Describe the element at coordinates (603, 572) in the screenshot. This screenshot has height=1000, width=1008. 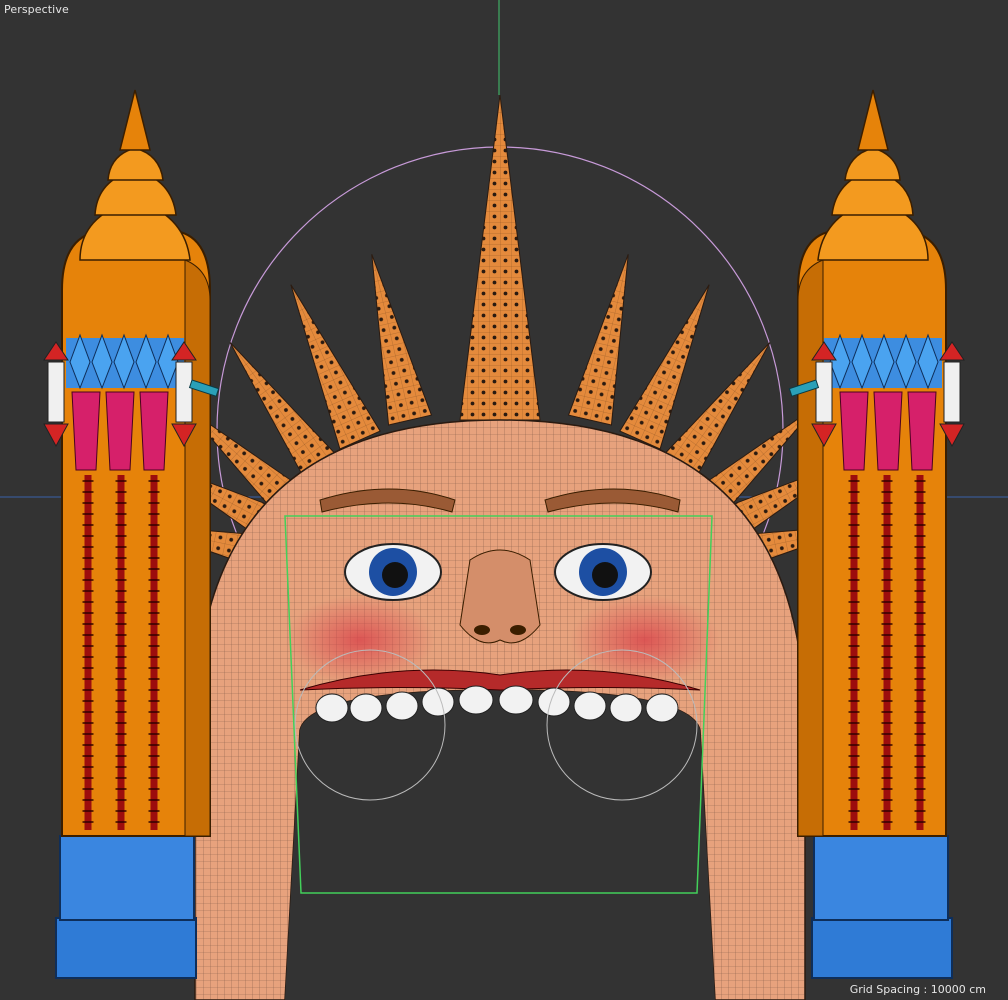
I see `right-eye` at that location.